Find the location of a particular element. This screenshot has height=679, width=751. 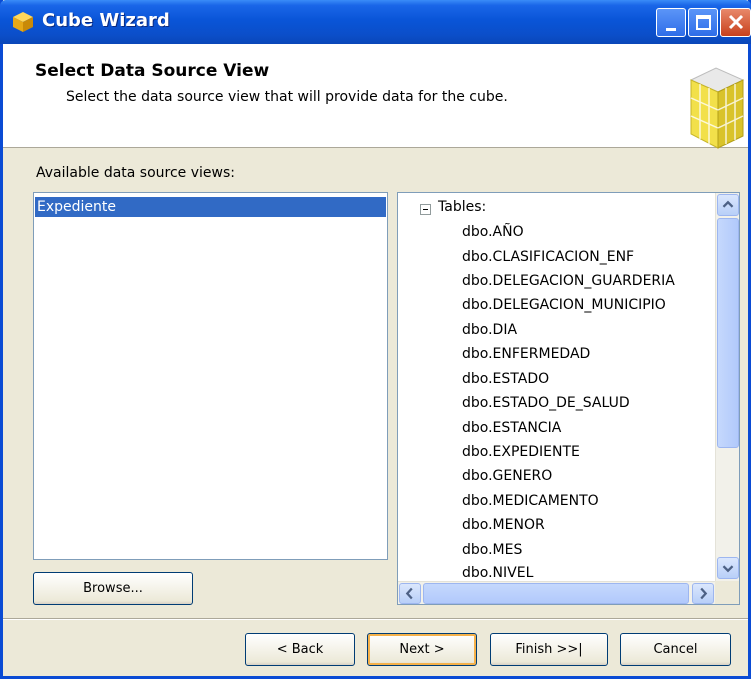

tree-item: dbo.ESTADO_DE_SALUD is located at coordinates (546, 403).